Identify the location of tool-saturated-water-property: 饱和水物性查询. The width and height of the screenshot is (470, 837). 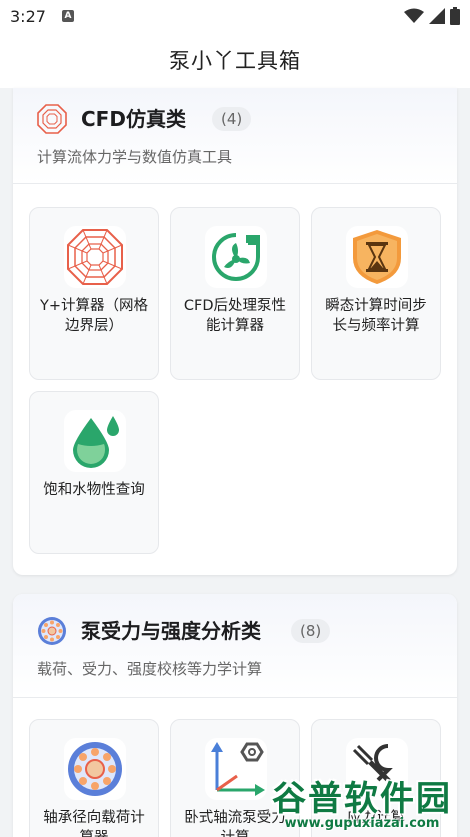
(94, 472).